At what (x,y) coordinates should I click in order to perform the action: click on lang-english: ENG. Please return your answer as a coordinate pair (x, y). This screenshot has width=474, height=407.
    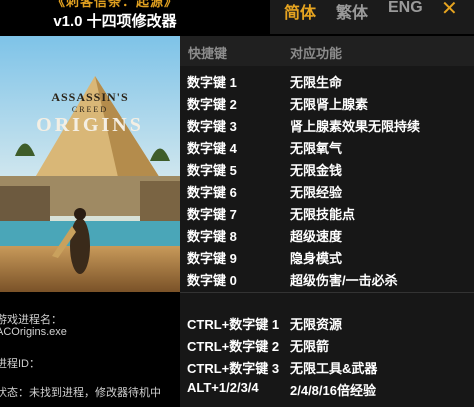
    Looking at the image, I should click on (405, 8).